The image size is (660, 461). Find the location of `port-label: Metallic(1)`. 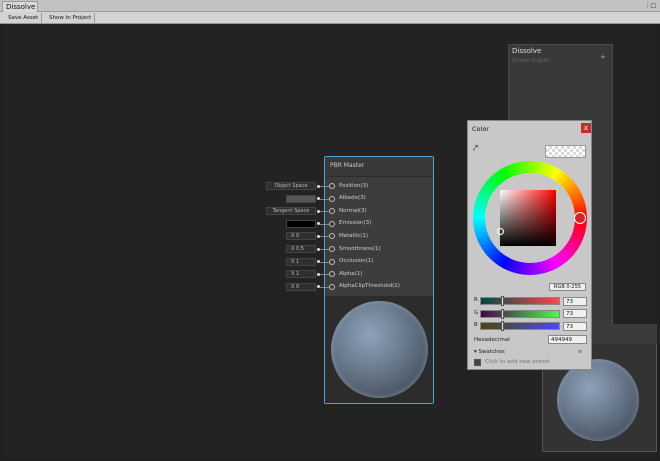

port-label: Metallic(1) is located at coordinates (354, 235).